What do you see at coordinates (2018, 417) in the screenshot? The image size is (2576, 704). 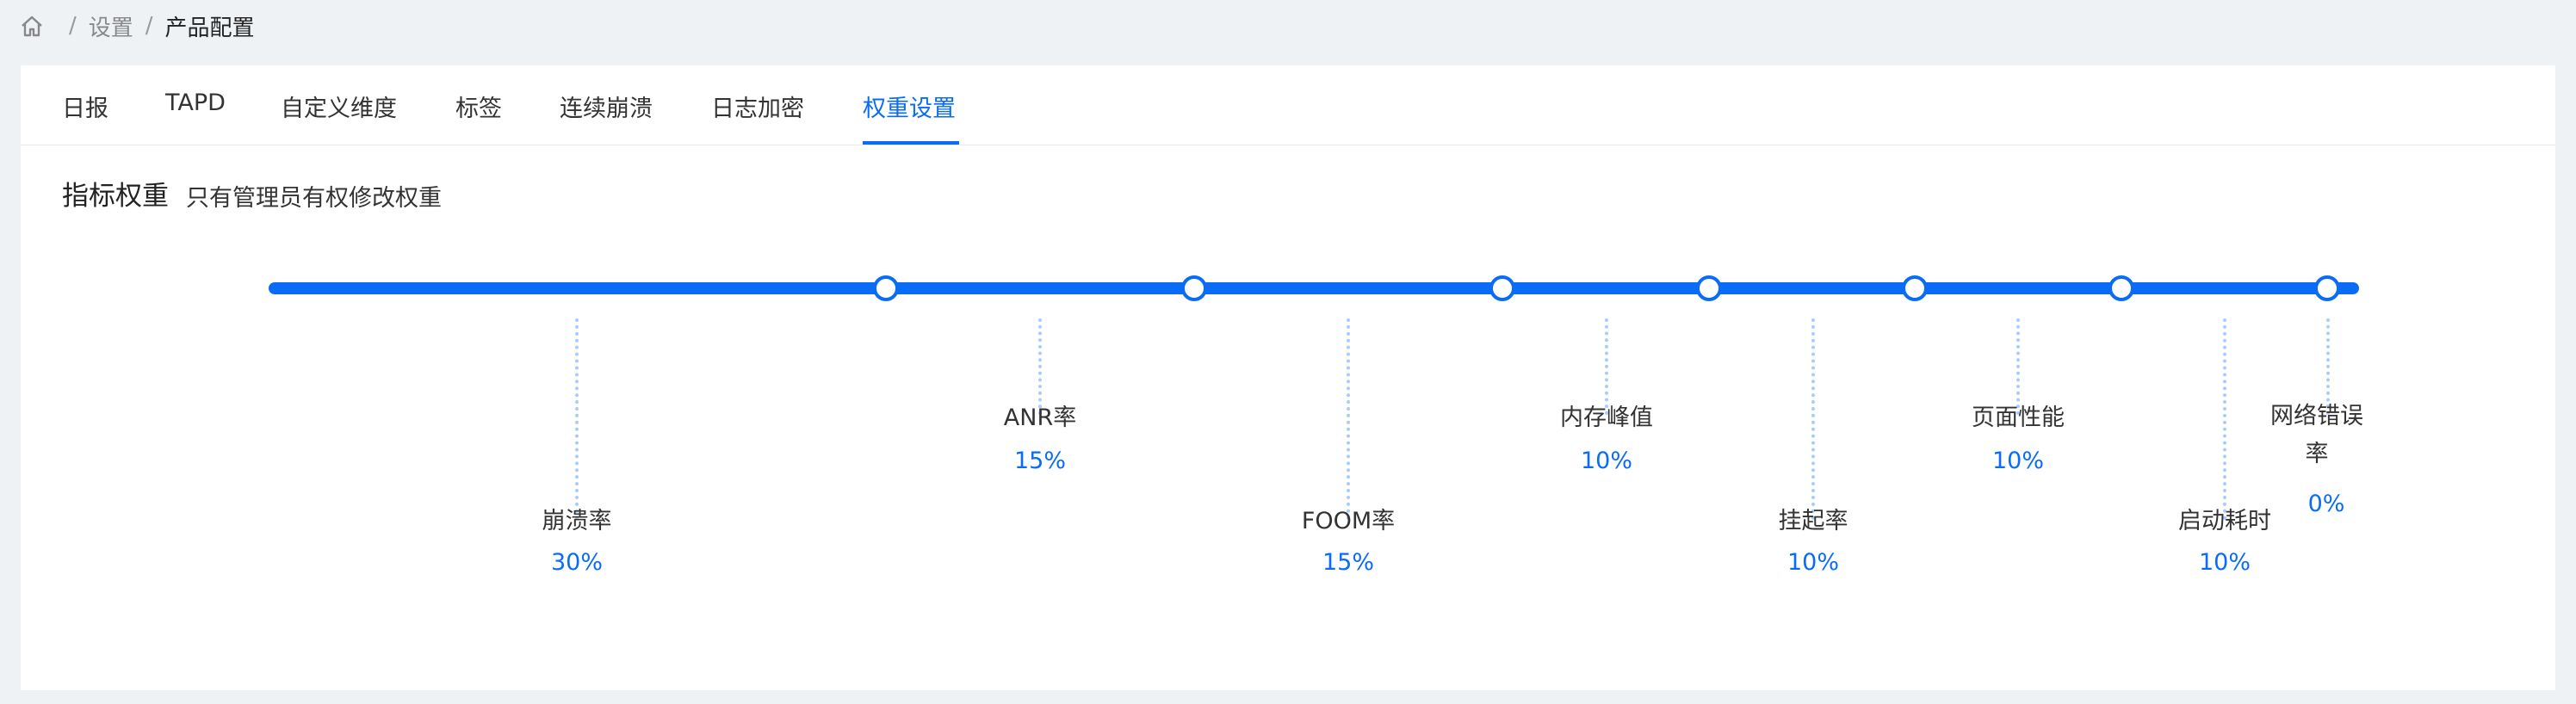 I see `weight-label-page-performance: 页面性能` at bounding box center [2018, 417].